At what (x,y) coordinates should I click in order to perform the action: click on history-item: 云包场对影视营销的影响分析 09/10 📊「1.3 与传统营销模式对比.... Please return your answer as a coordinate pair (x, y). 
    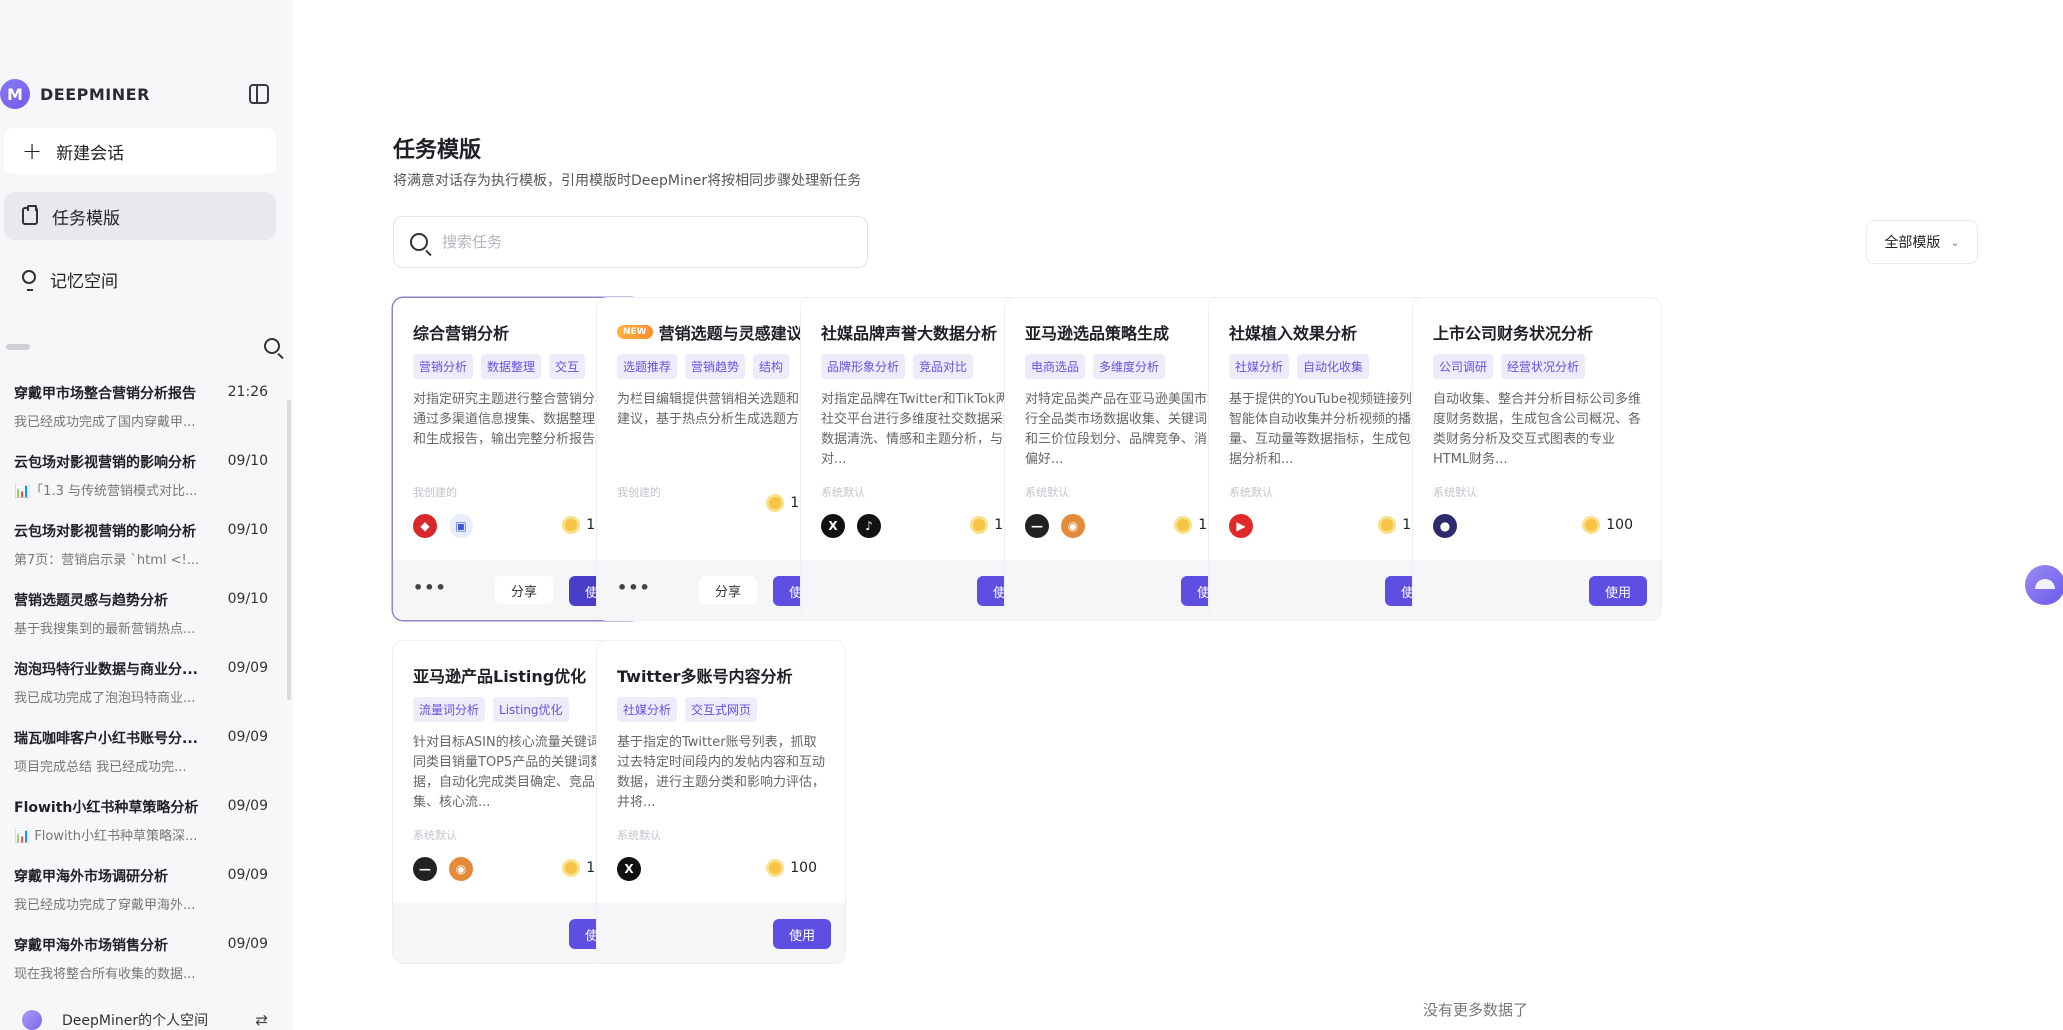
    Looking at the image, I should click on (145, 486).